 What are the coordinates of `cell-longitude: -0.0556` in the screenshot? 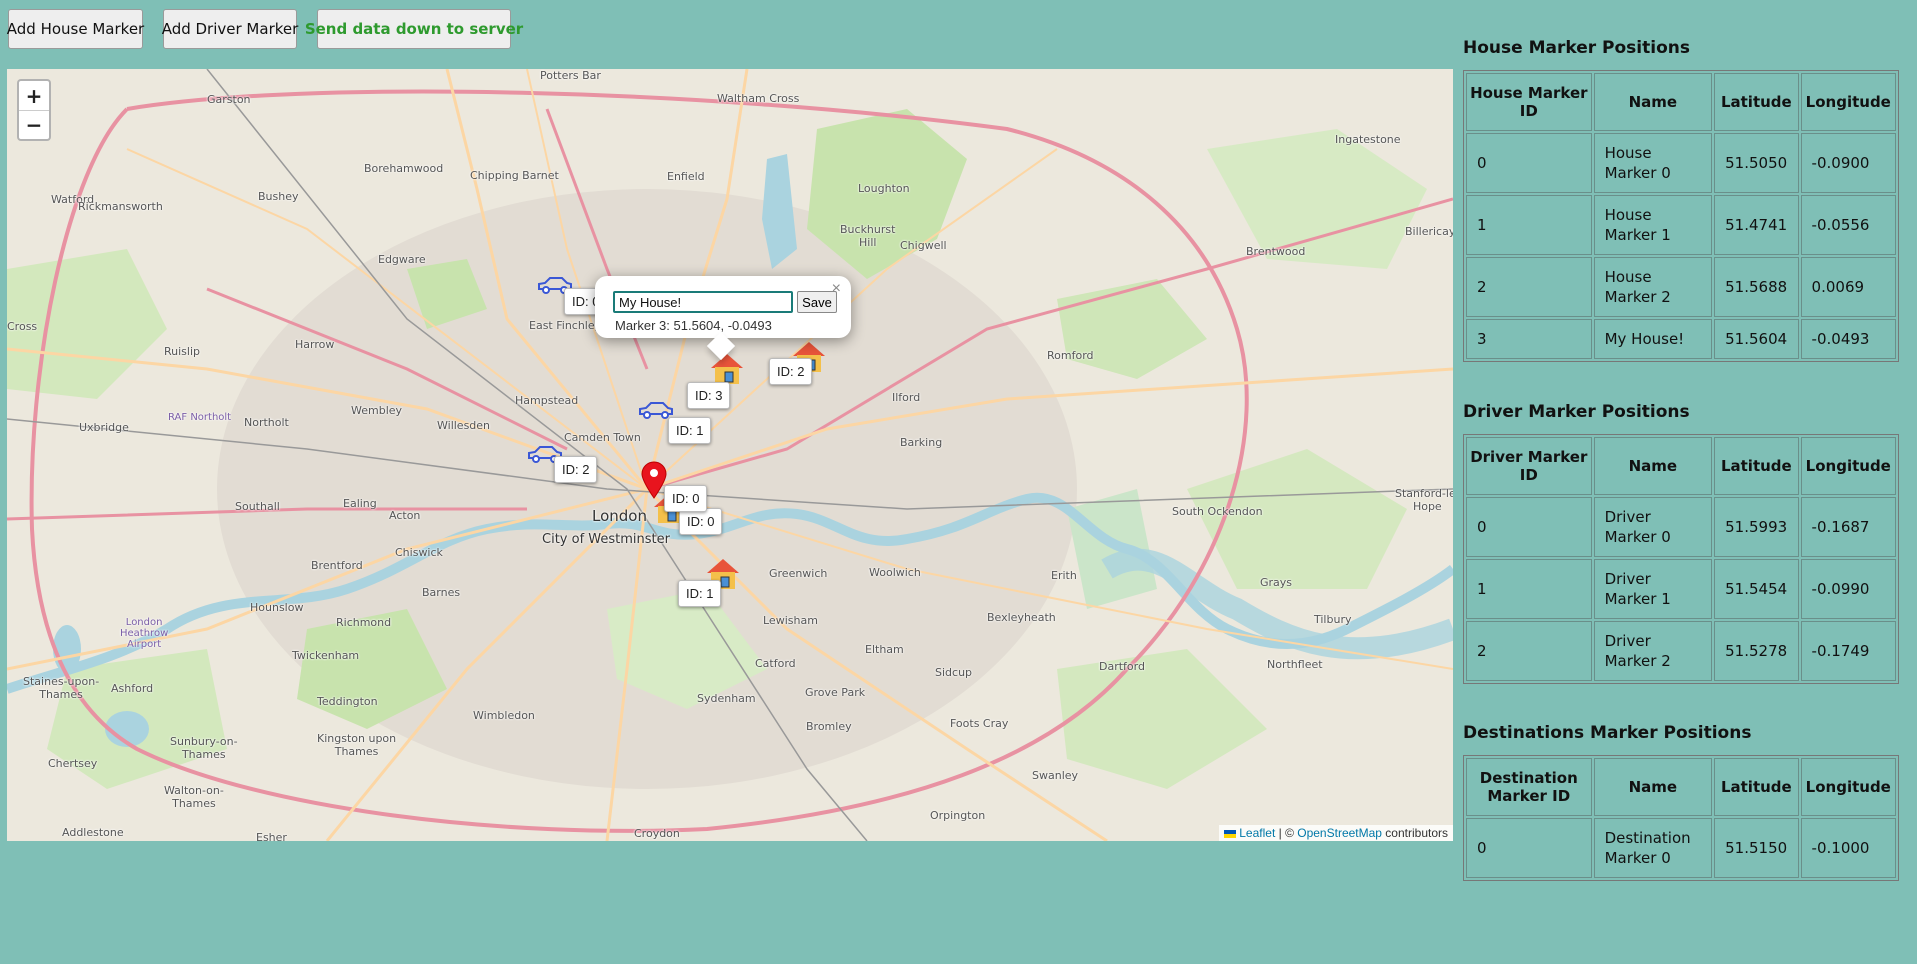 It's located at (1848, 225).